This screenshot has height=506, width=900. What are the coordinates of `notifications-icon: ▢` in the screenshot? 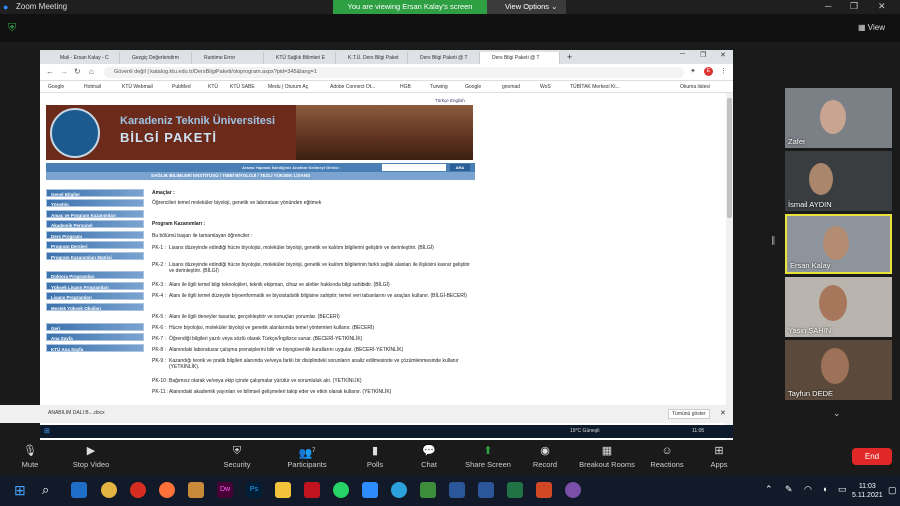 It's located at (892, 490).